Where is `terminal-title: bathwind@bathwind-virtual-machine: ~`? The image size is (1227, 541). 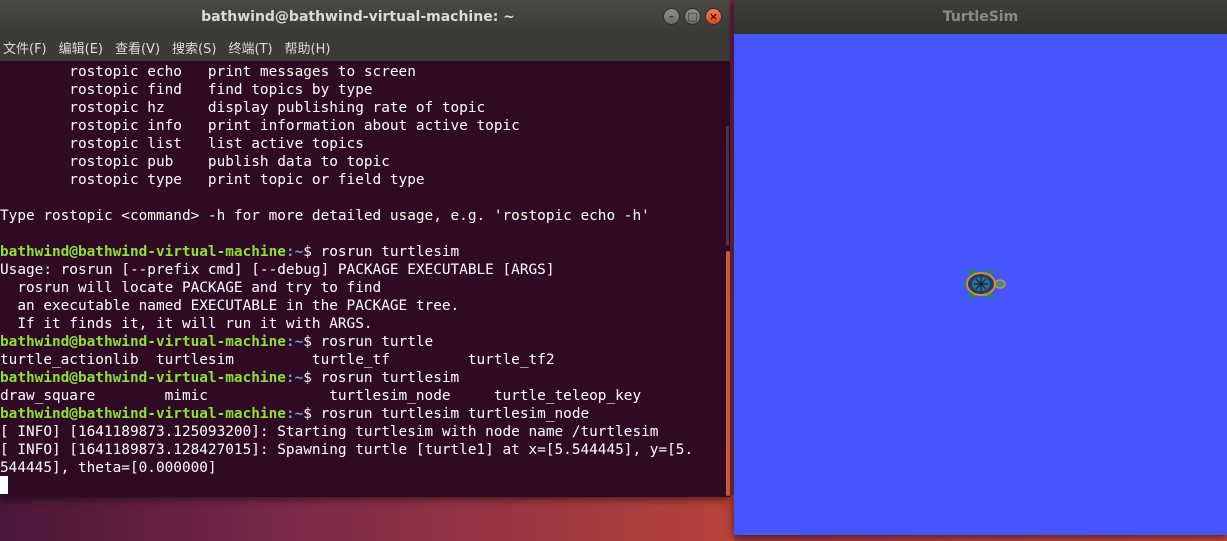
terminal-title: bathwind@bathwind-virtual-machine: ~ is located at coordinates (358, 16).